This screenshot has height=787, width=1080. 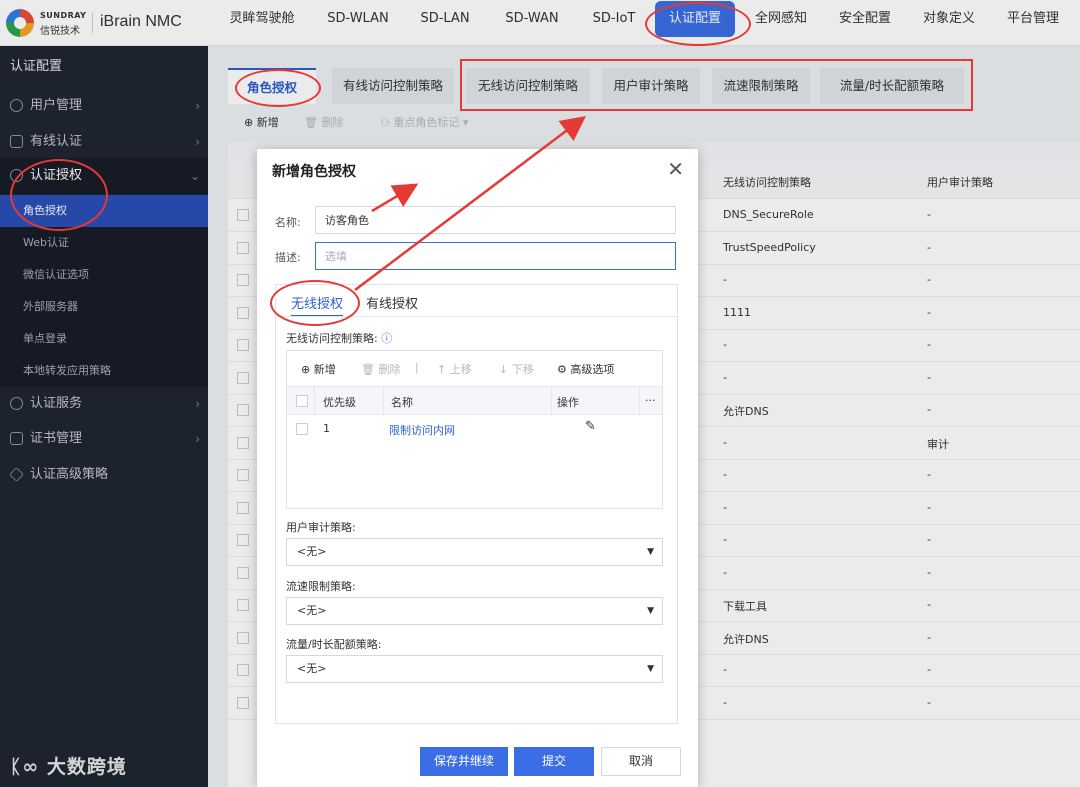 I want to click on submit-button: 提交, so click(x=554, y=761).